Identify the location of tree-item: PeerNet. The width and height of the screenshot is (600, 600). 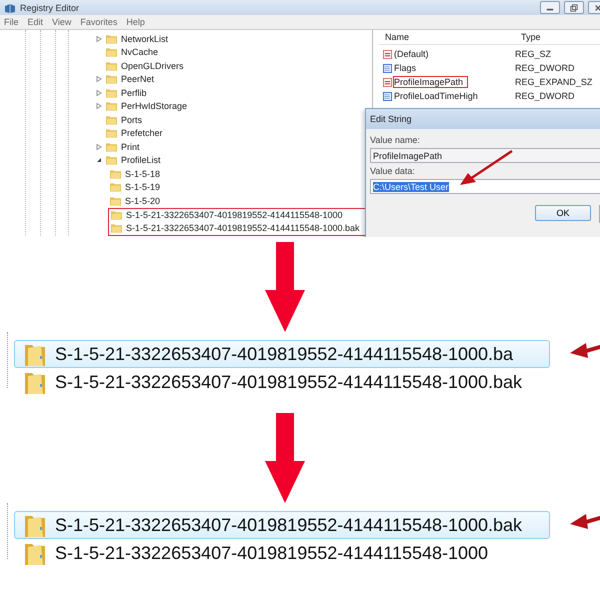
(137, 79).